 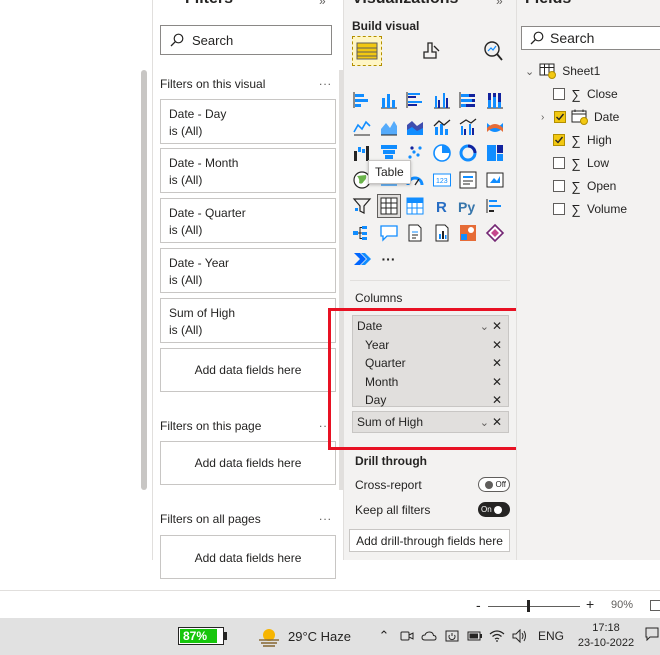 What do you see at coordinates (362, 100) in the screenshot?
I see `stacked-bar-chart-icon` at bounding box center [362, 100].